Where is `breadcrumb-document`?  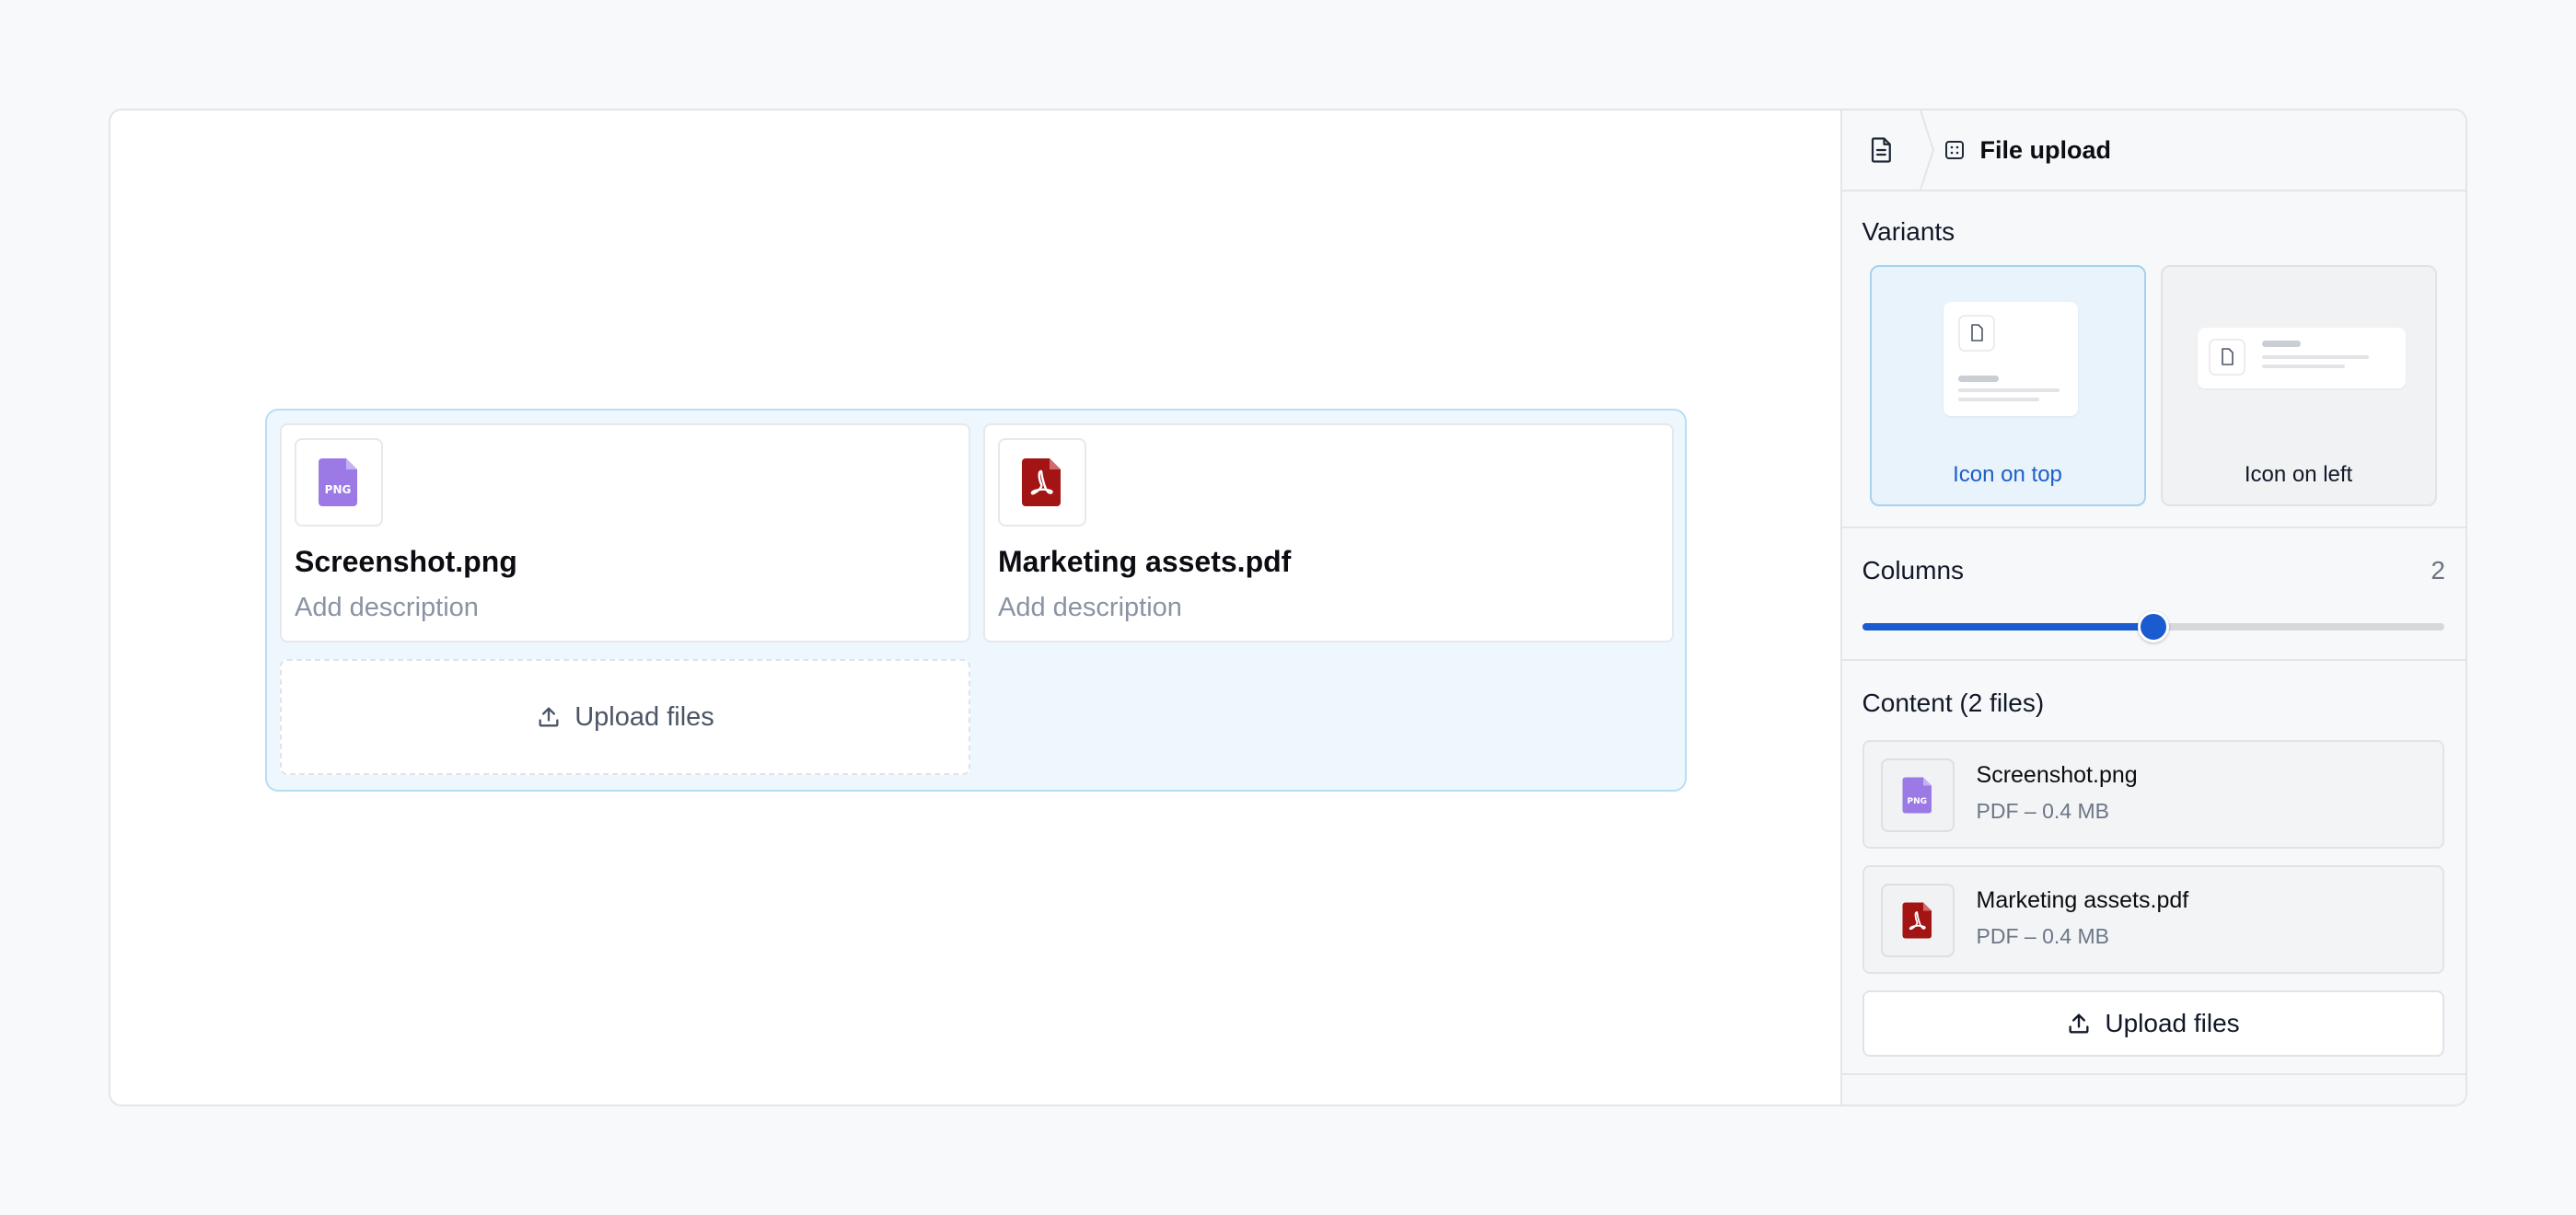
breadcrumb-document is located at coordinates (1888, 150).